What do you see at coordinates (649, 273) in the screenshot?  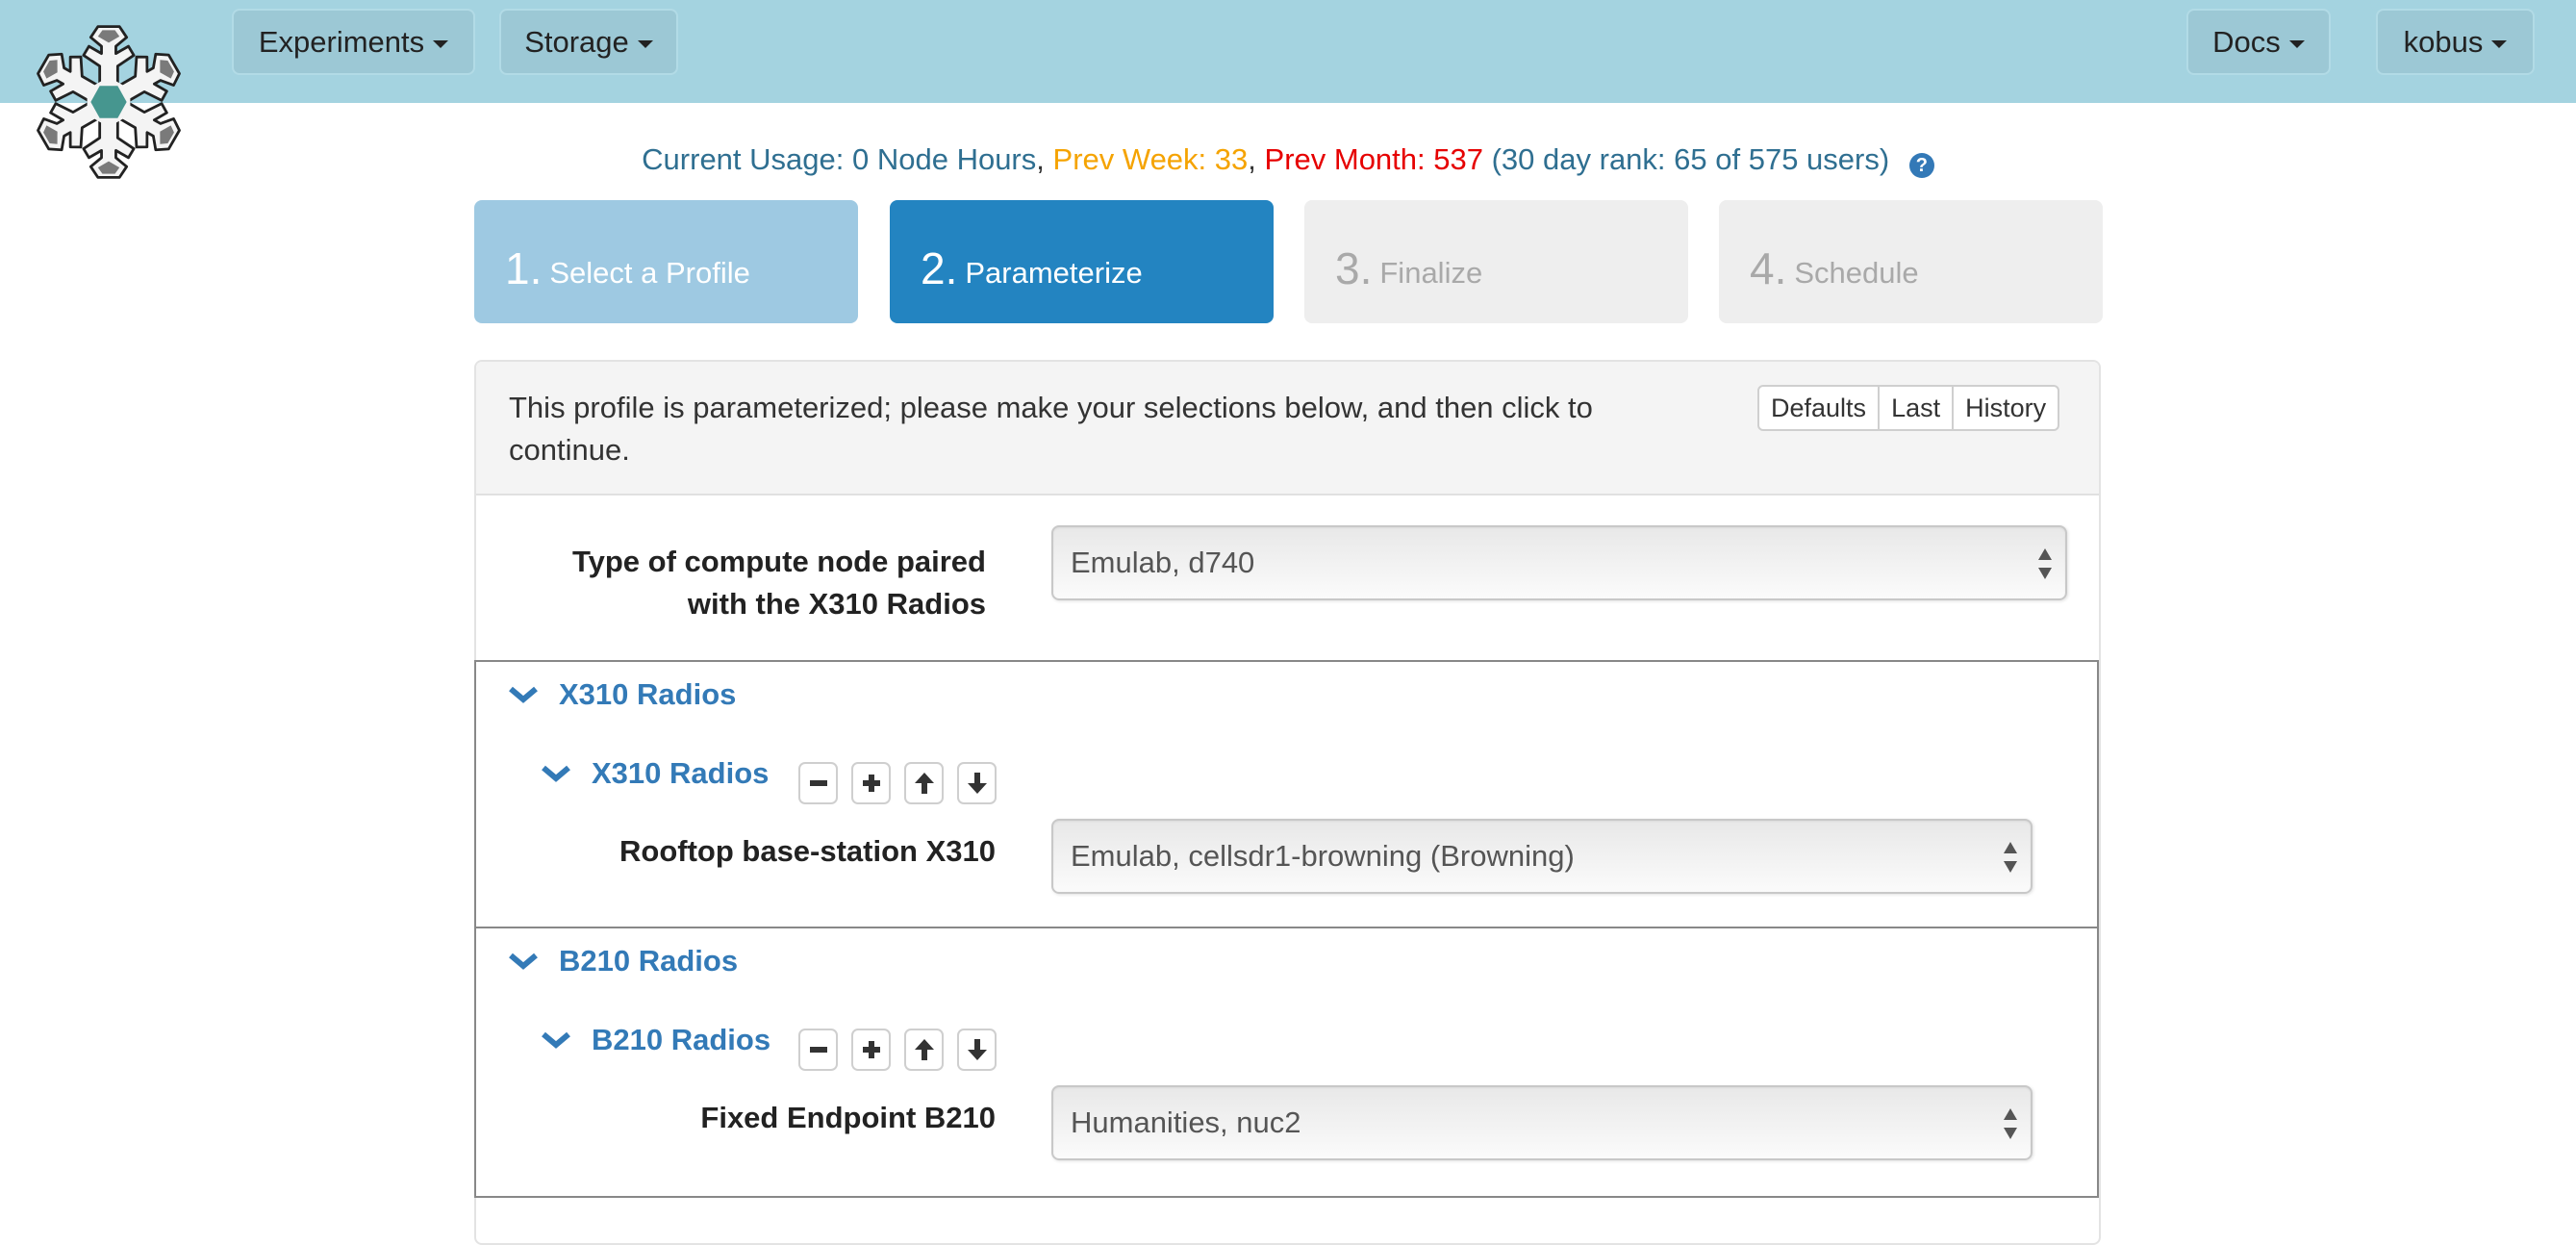 I see `step-label: Select a Profile` at bounding box center [649, 273].